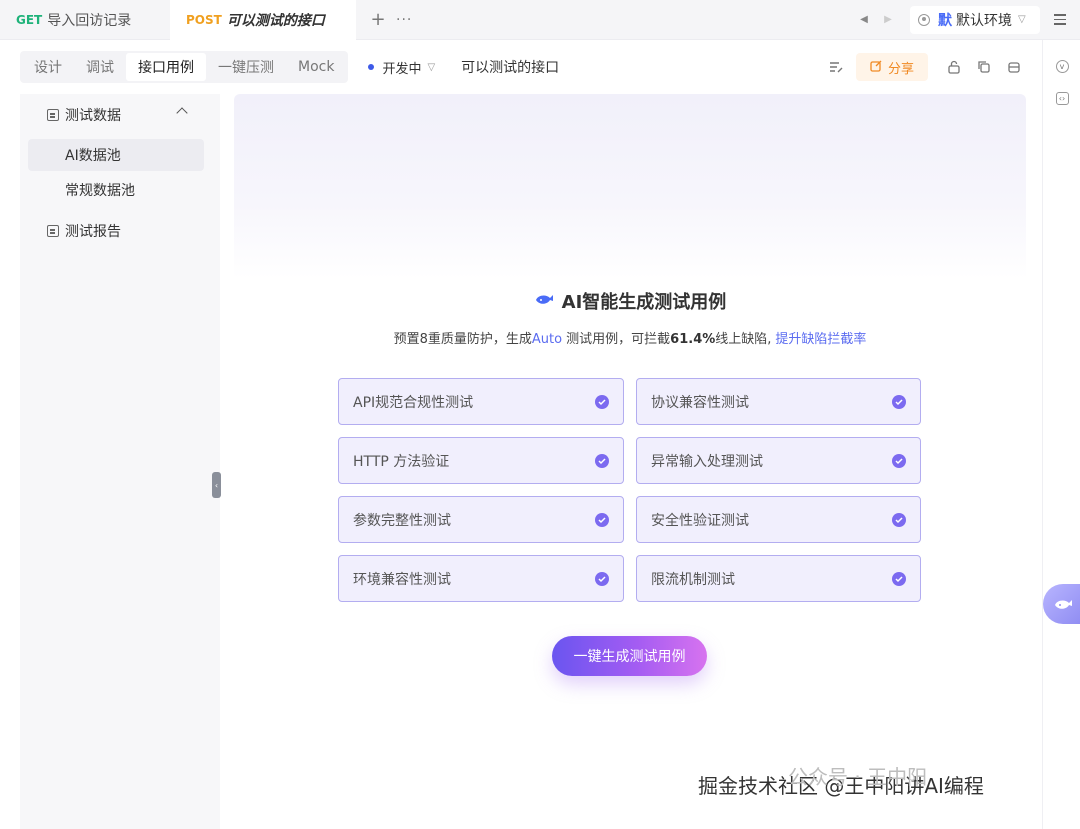 The height and width of the screenshot is (829, 1080). I want to click on test-type-card: 参数完整性测试, so click(481, 519).